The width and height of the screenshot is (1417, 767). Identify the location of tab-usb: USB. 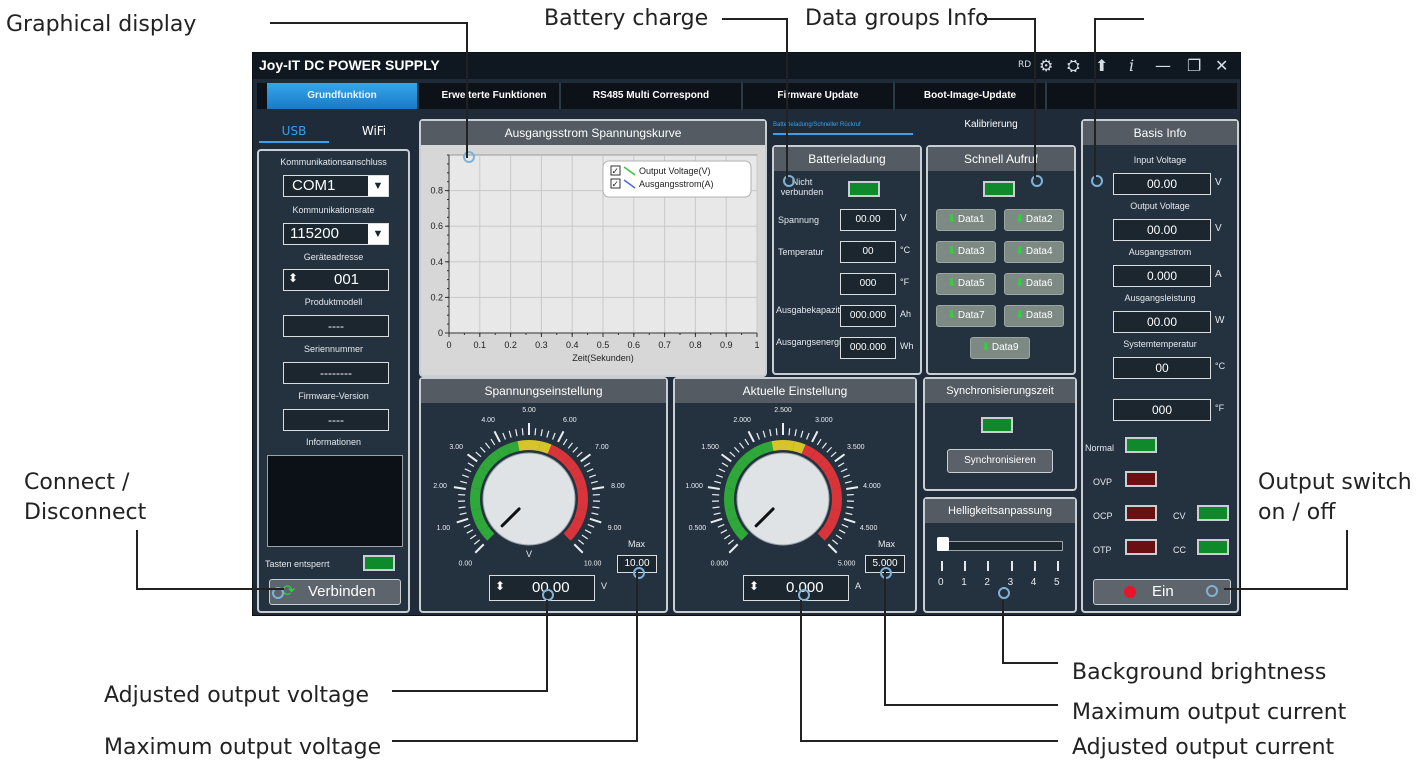
(294, 132).